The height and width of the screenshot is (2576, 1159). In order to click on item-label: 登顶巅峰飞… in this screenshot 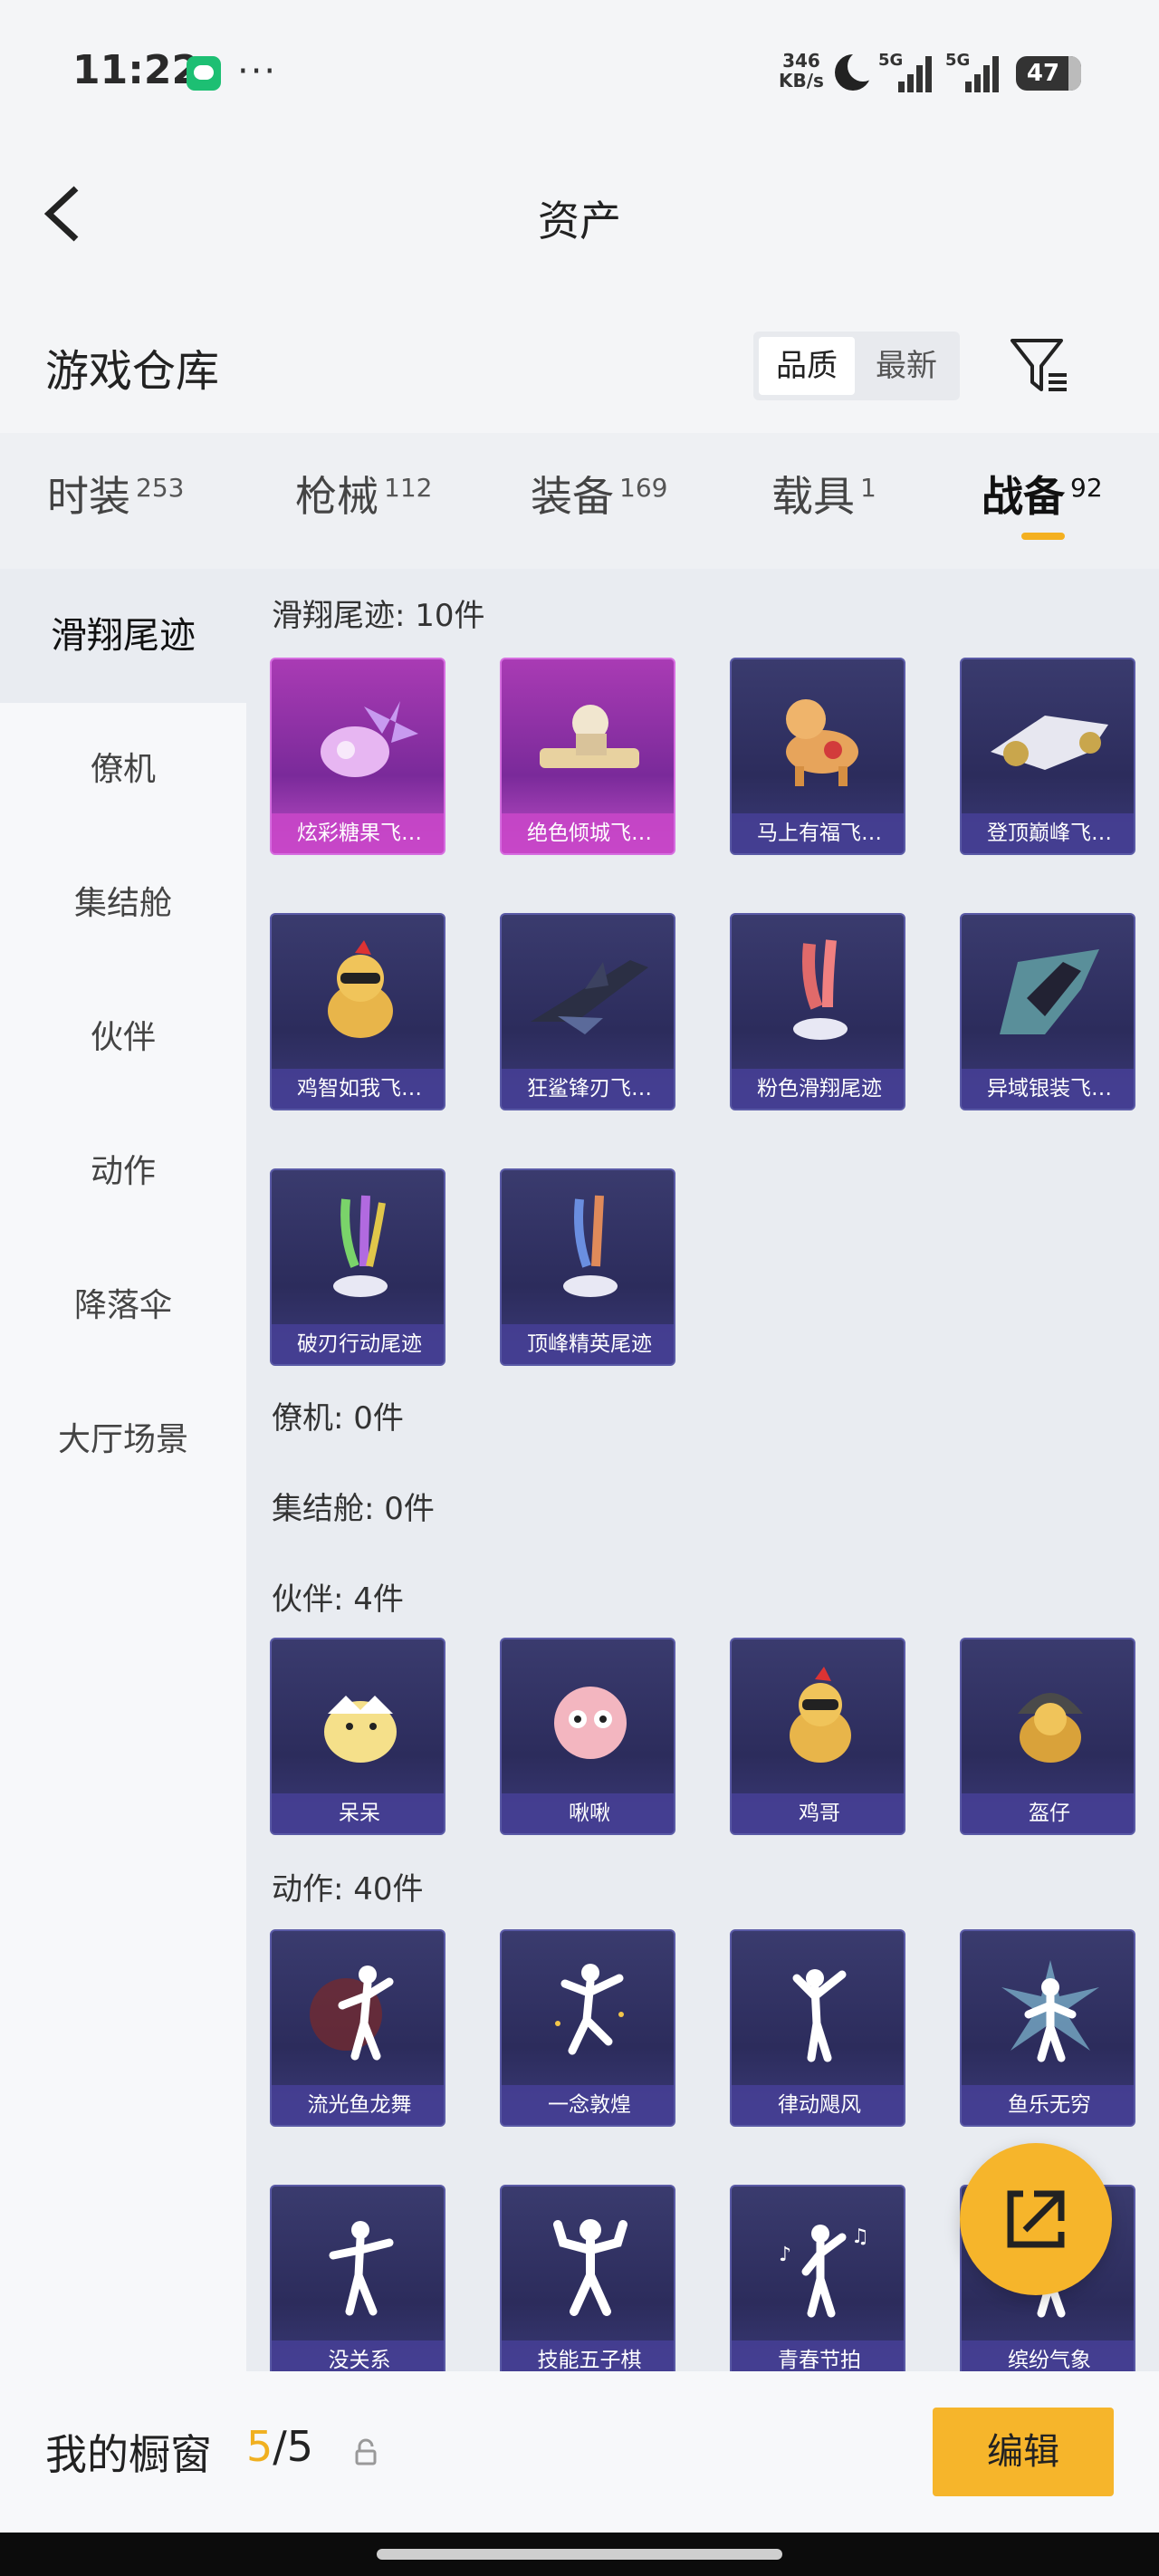, I will do `click(1048, 833)`.